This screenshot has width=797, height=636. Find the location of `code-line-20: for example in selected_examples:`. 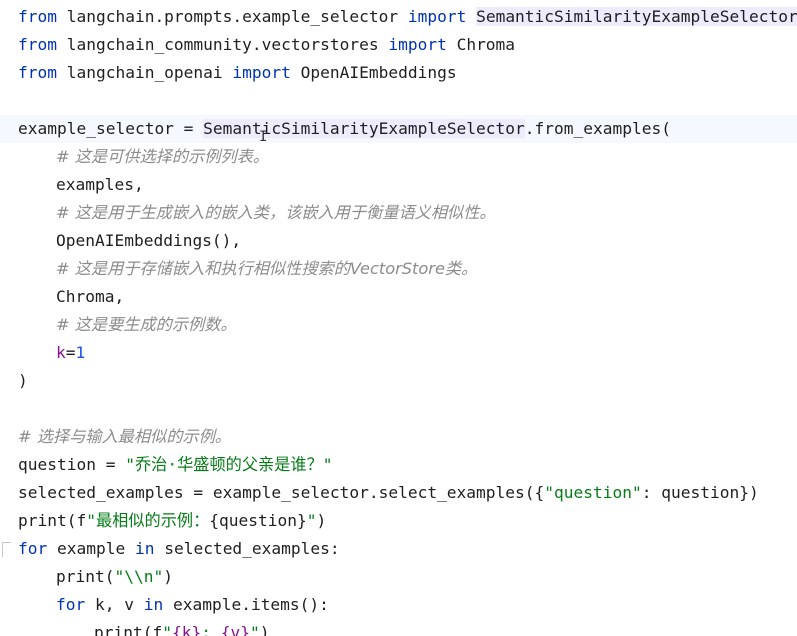

code-line-20: for example in selected_examples: is located at coordinates (179, 549).